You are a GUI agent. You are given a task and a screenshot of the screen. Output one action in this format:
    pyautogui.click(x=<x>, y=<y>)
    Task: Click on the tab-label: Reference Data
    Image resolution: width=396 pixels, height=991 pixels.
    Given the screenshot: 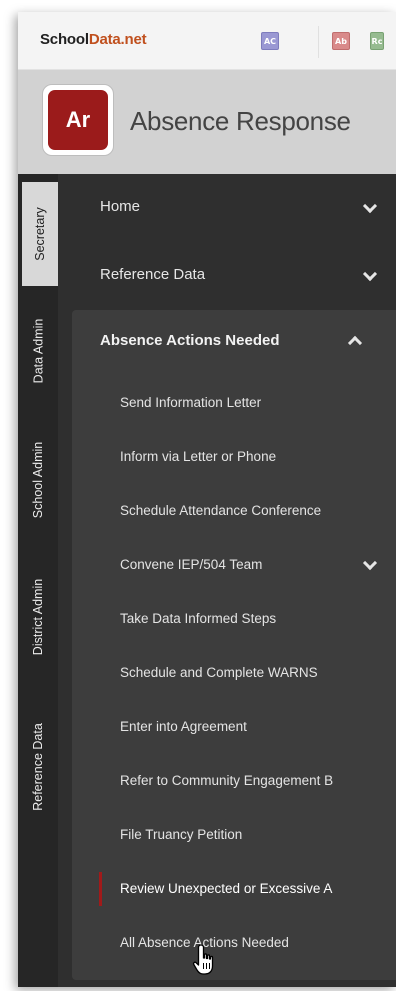 What is the action you would take?
    pyautogui.click(x=38, y=767)
    